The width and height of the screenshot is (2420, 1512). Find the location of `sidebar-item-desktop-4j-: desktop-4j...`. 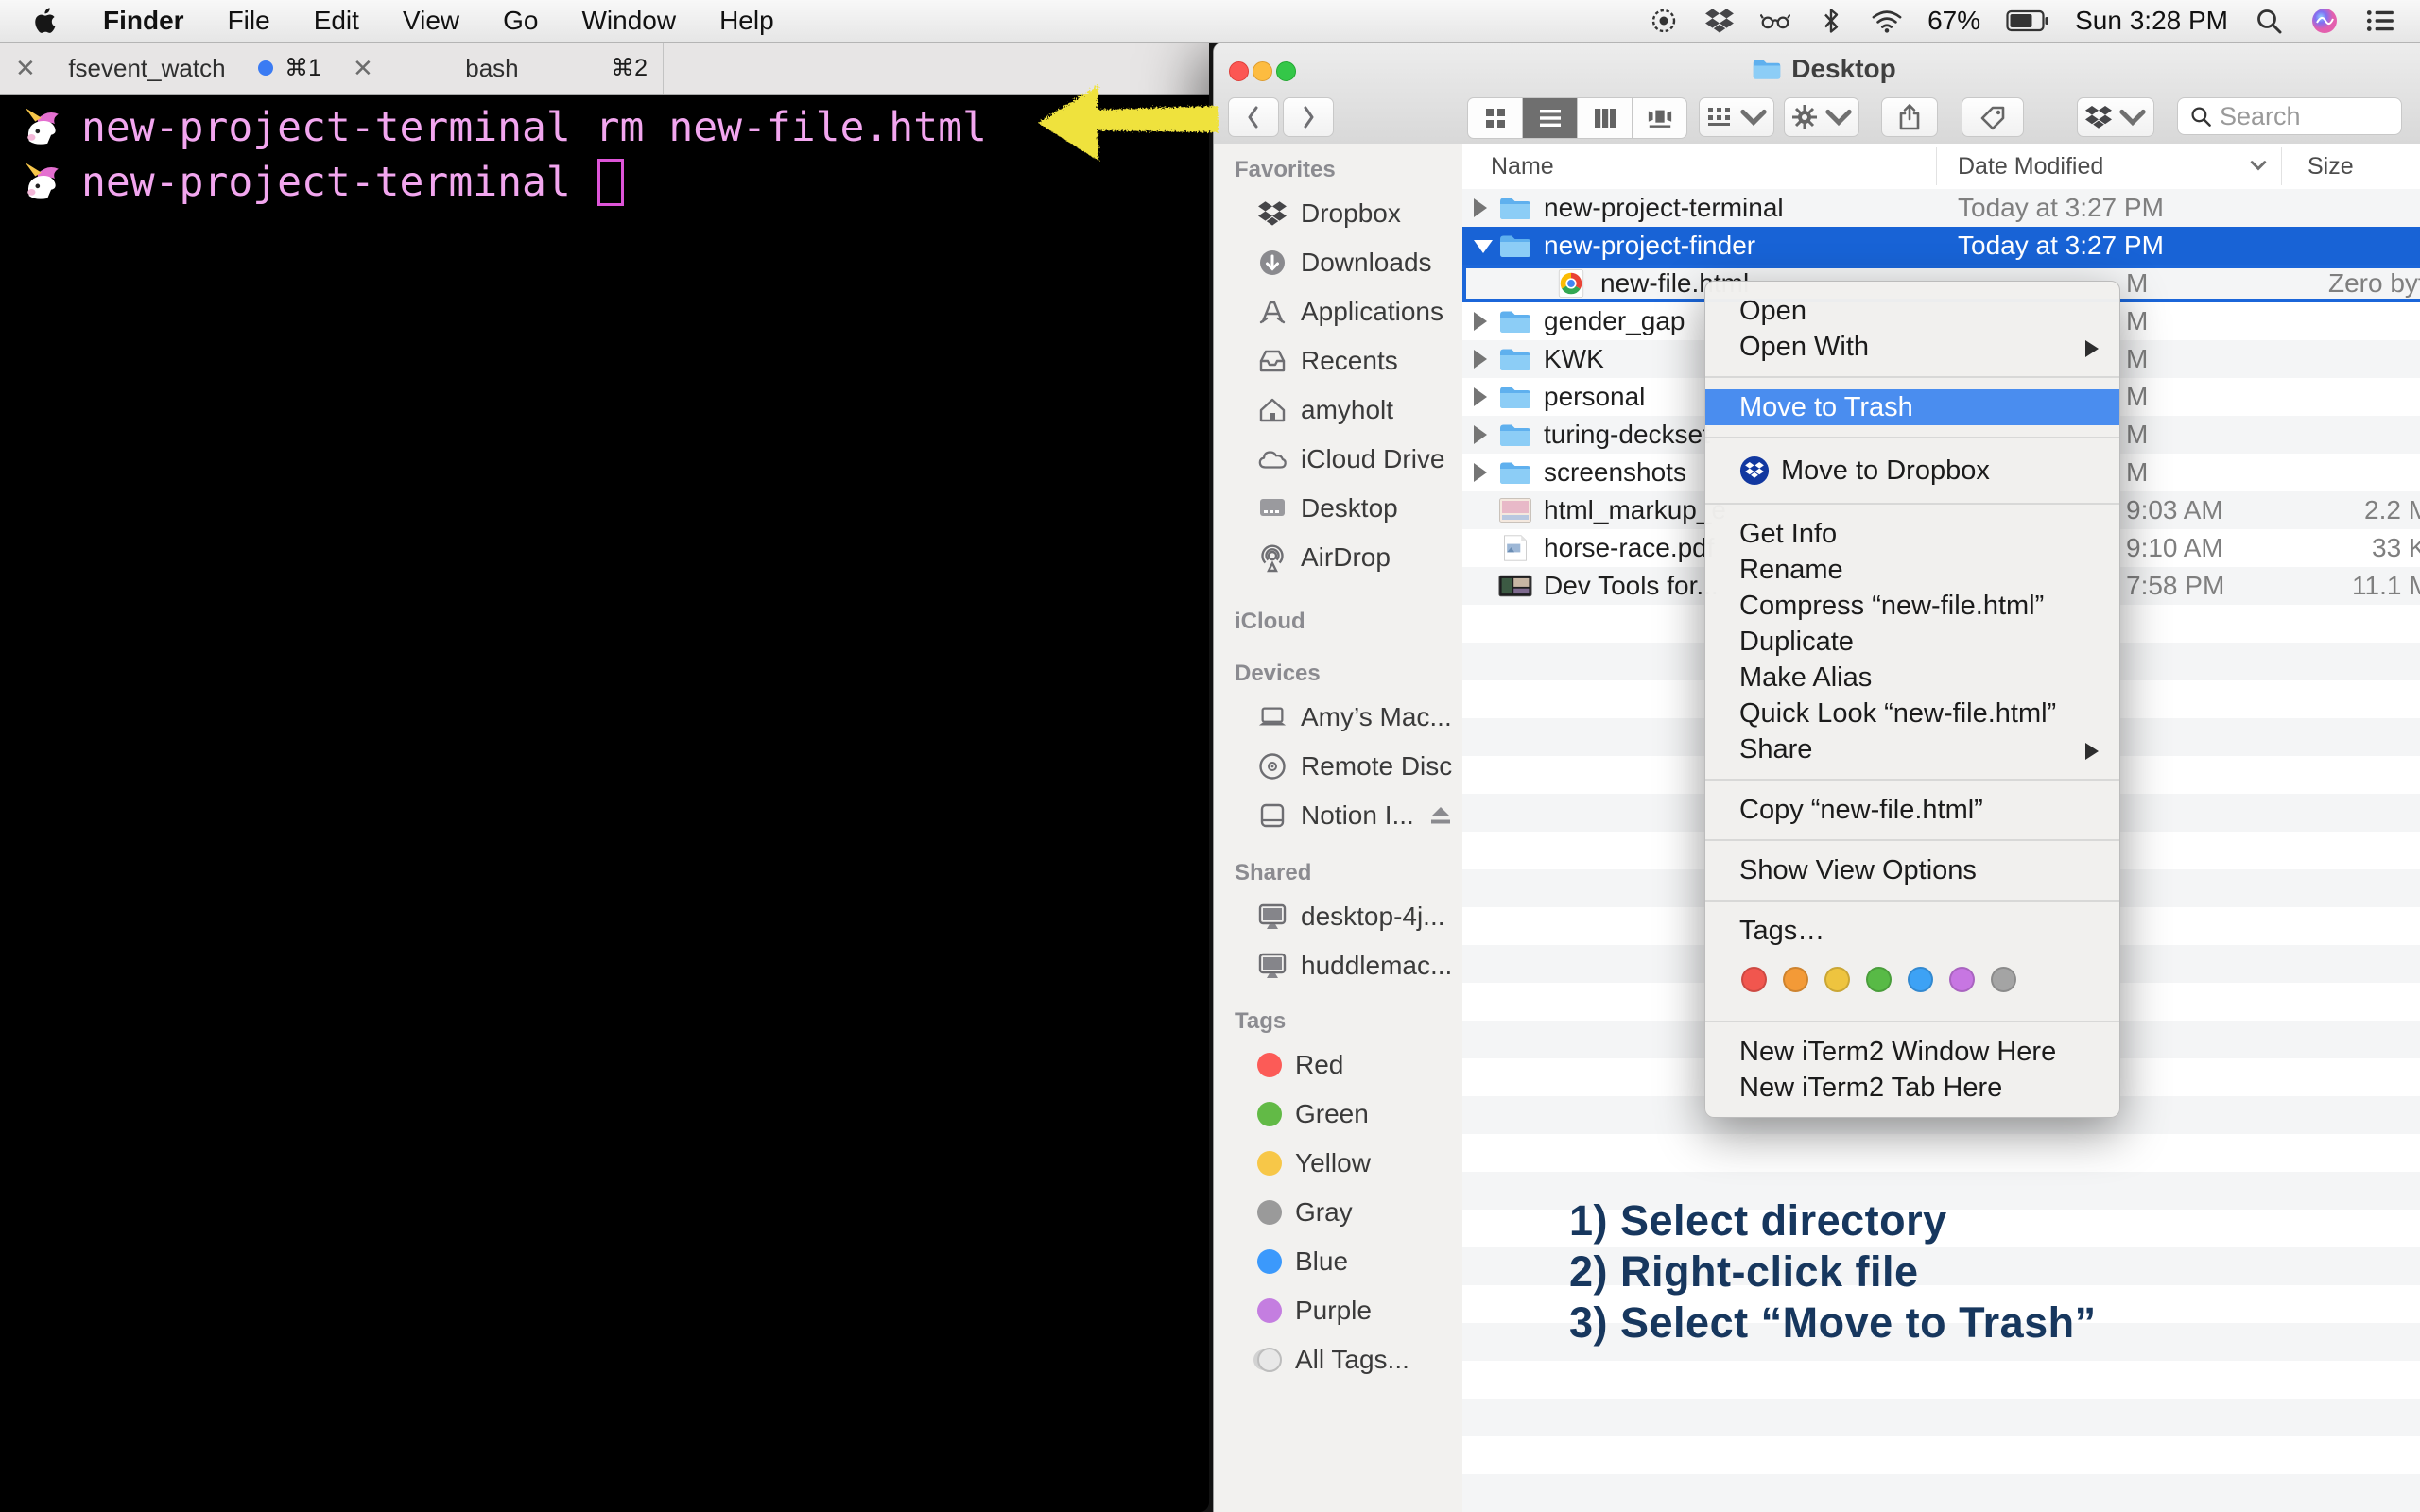

sidebar-item-desktop-4j-: desktop-4j... is located at coordinates (1338, 916).